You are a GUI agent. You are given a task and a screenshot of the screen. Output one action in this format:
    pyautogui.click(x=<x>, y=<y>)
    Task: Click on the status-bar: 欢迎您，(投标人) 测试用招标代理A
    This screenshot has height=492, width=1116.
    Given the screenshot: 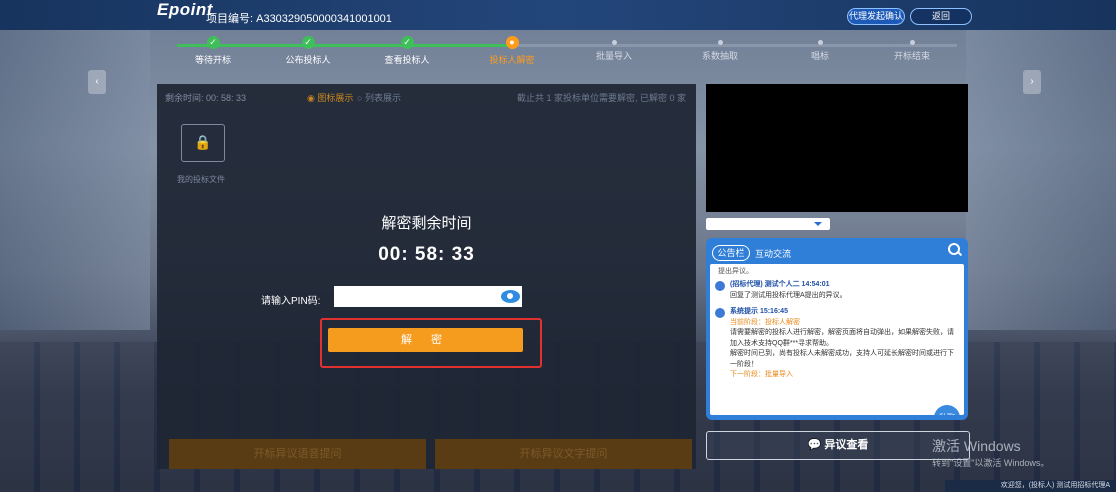 What is the action you would take?
    pyautogui.click(x=1030, y=486)
    